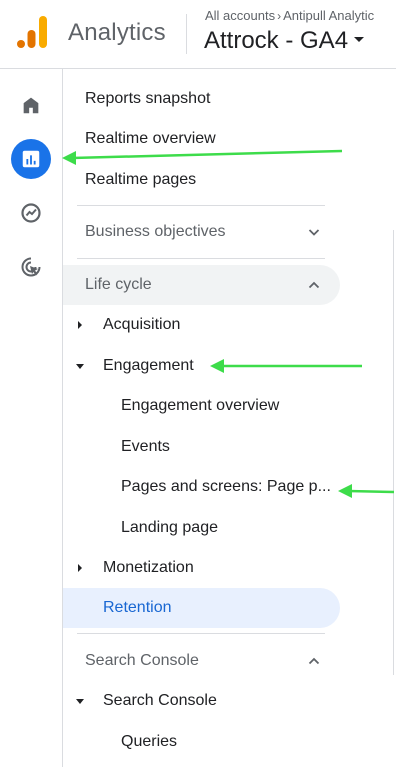  I want to click on nav-item-realtime-overview: Realtime overview, so click(201, 139).